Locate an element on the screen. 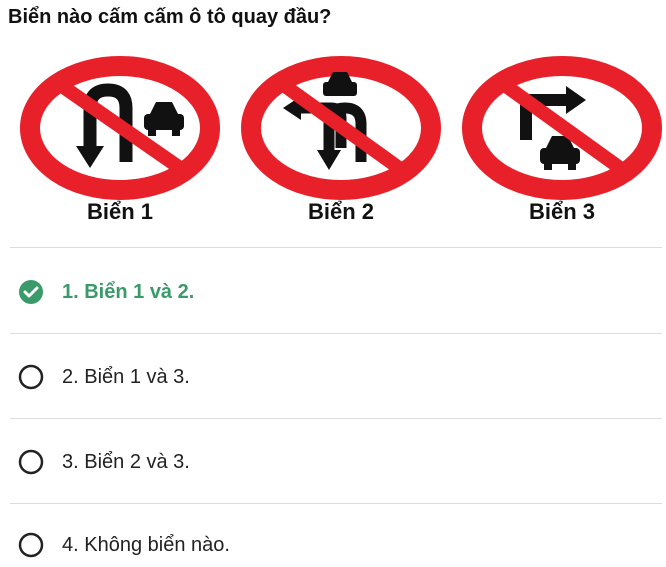 This screenshot has width=666, height=567. answer-option-3: 3. Biển 2 và 3. is located at coordinates (324, 464).